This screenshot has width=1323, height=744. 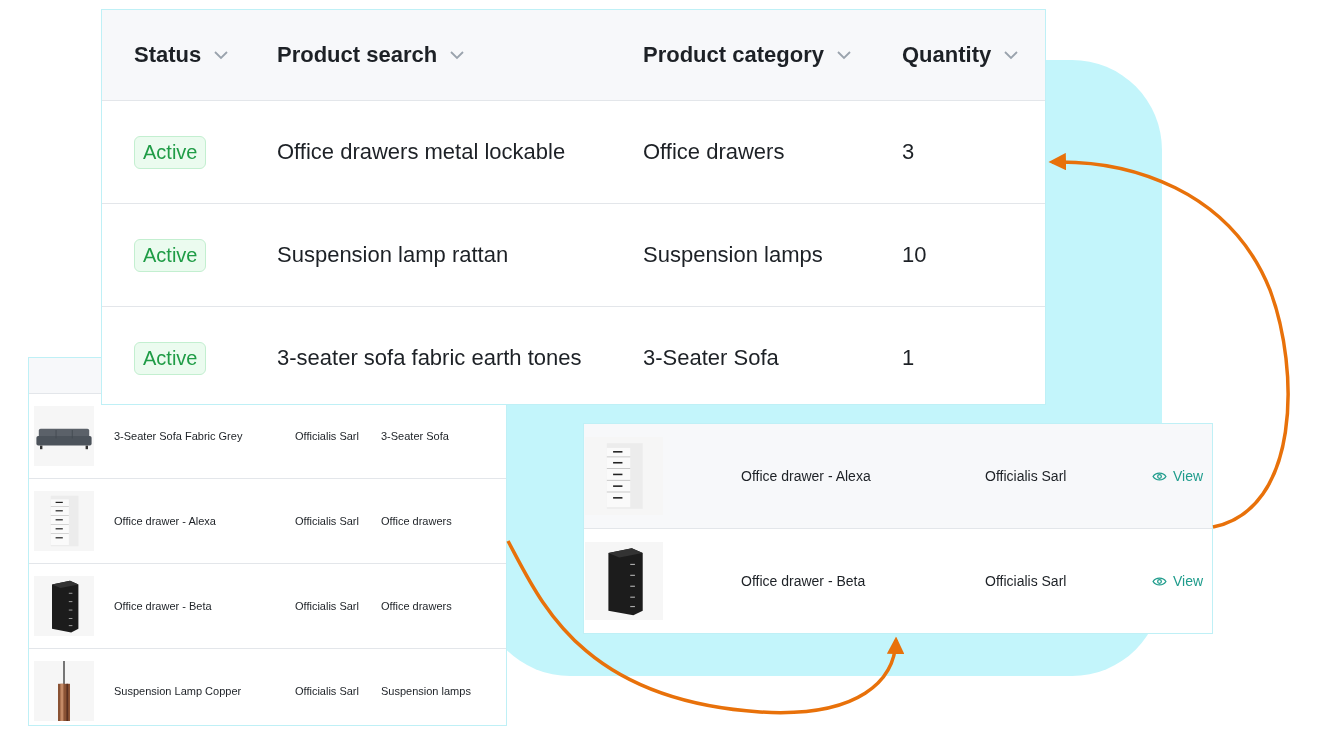 What do you see at coordinates (426, 691) in the screenshot?
I see `category-name: Suspension lamps` at bounding box center [426, 691].